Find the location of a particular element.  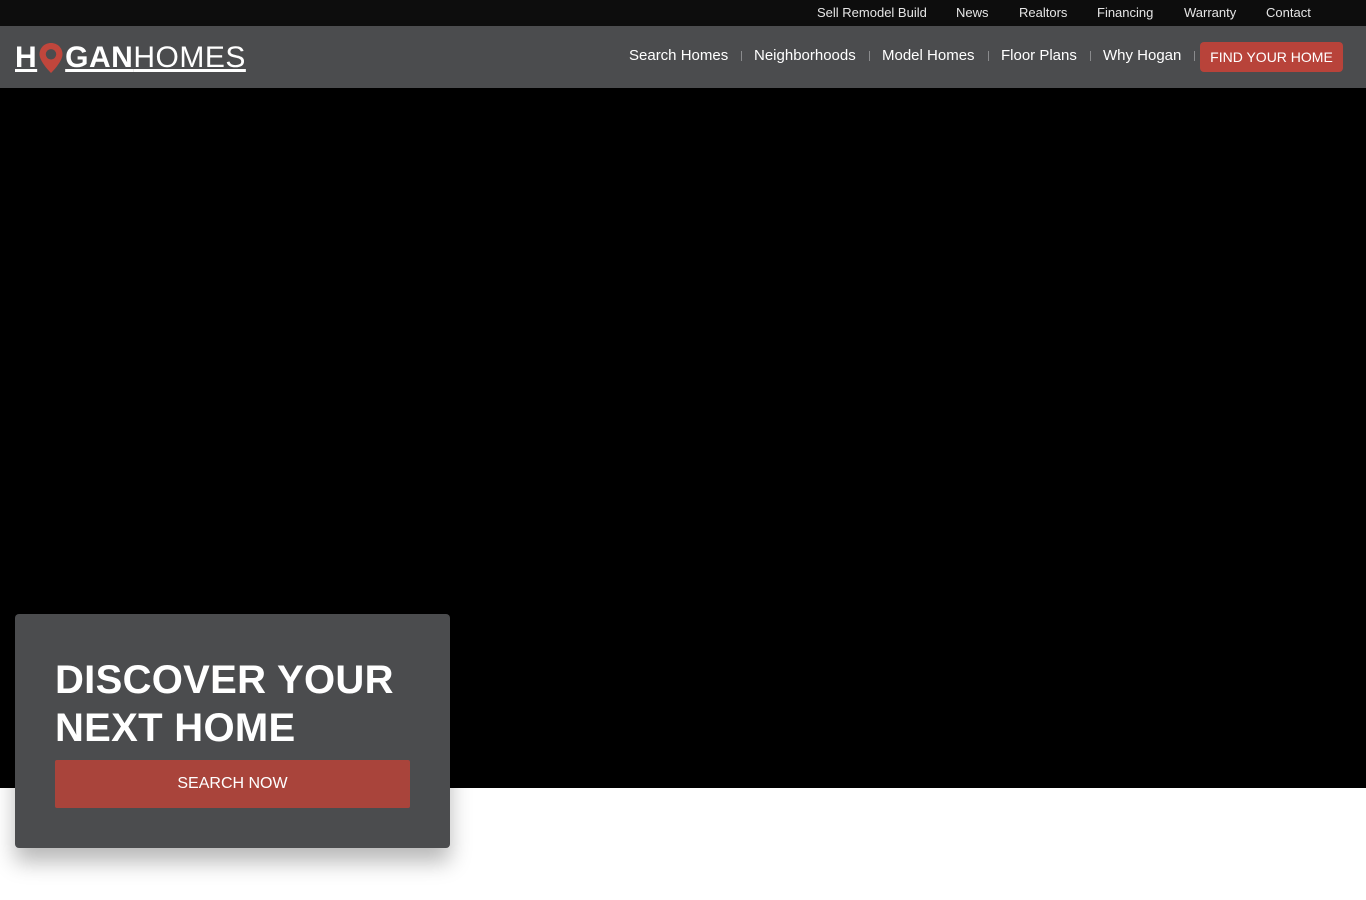

nav-neighborhoods: Neighborhoods is located at coordinates (805, 56).